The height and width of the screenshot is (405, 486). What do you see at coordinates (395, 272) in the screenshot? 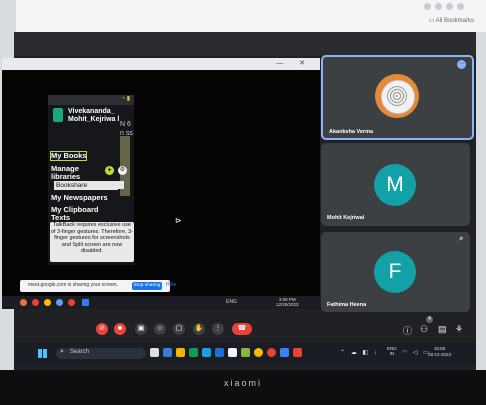
I see `avatar-initial: F` at bounding box center [395, 272].